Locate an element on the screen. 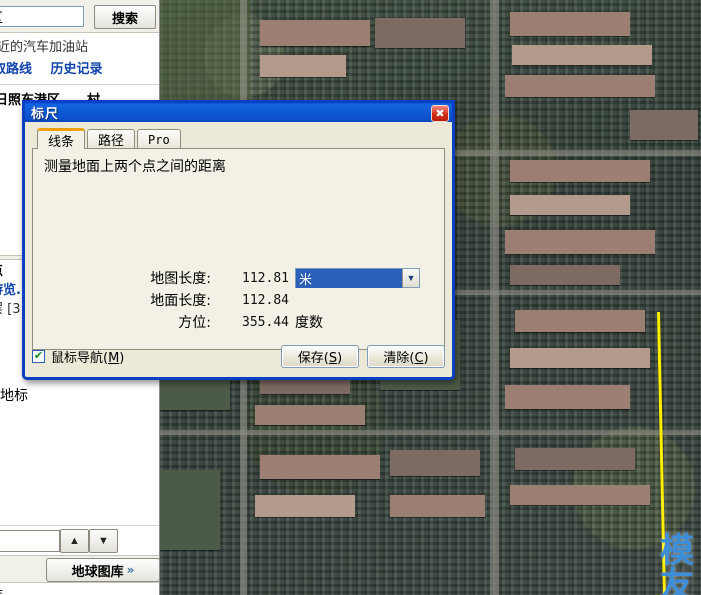 Image resolution: width=701 pixels, height=595 pixels. sidebar-links: 获取路线 历史记录 is located at coordinates (79, 67).